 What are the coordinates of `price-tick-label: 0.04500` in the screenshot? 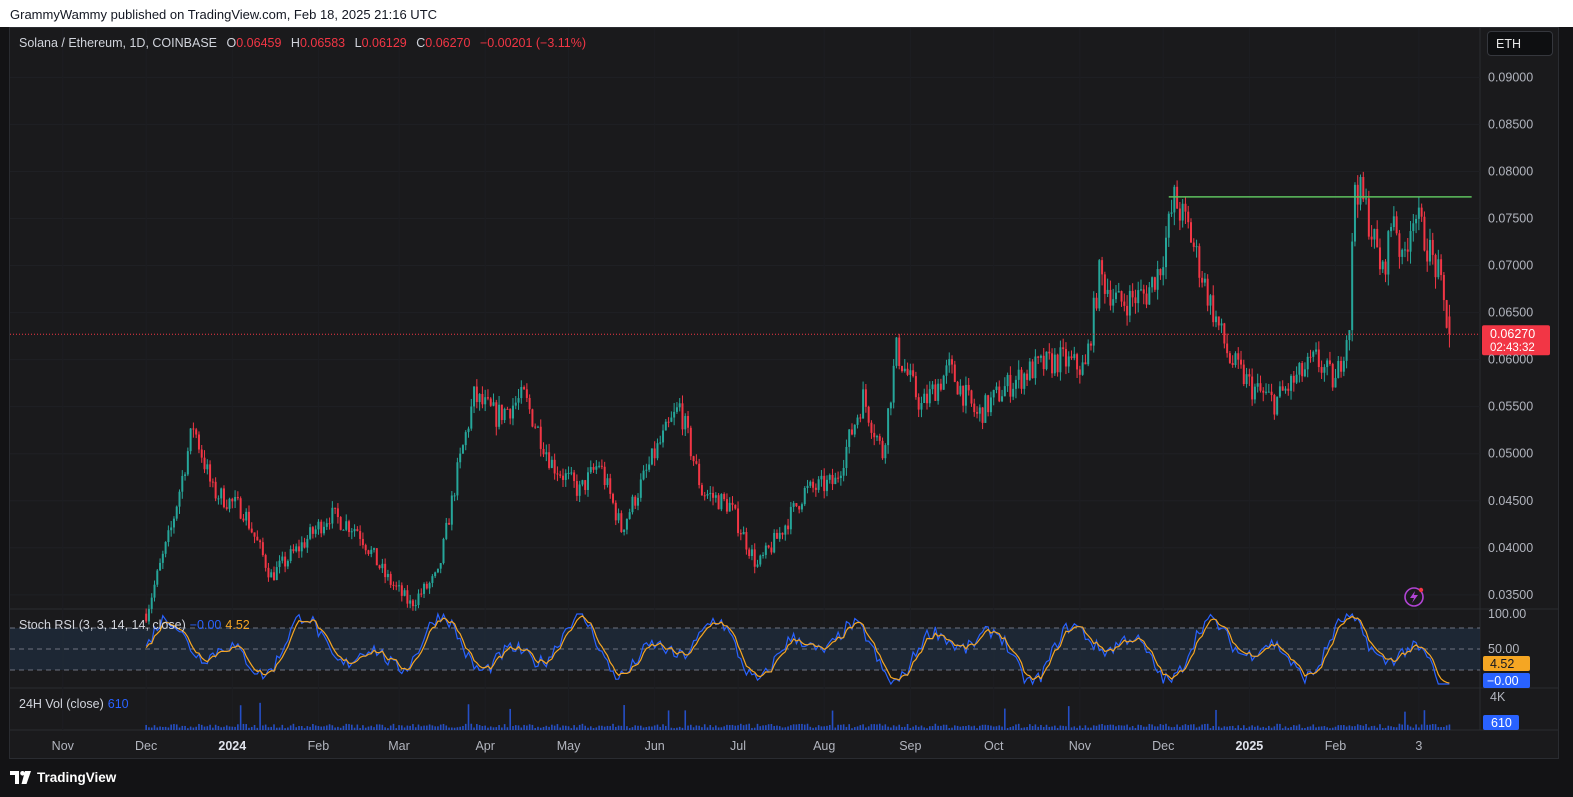 It's located at (1510, 501).